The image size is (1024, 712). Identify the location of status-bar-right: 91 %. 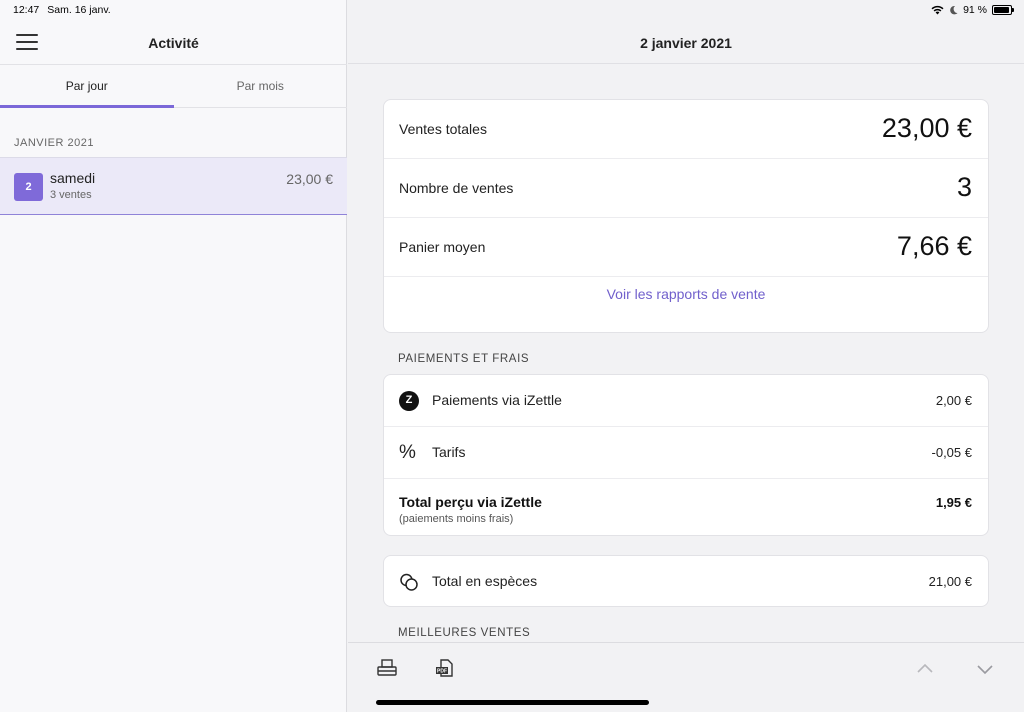
(972, 10).